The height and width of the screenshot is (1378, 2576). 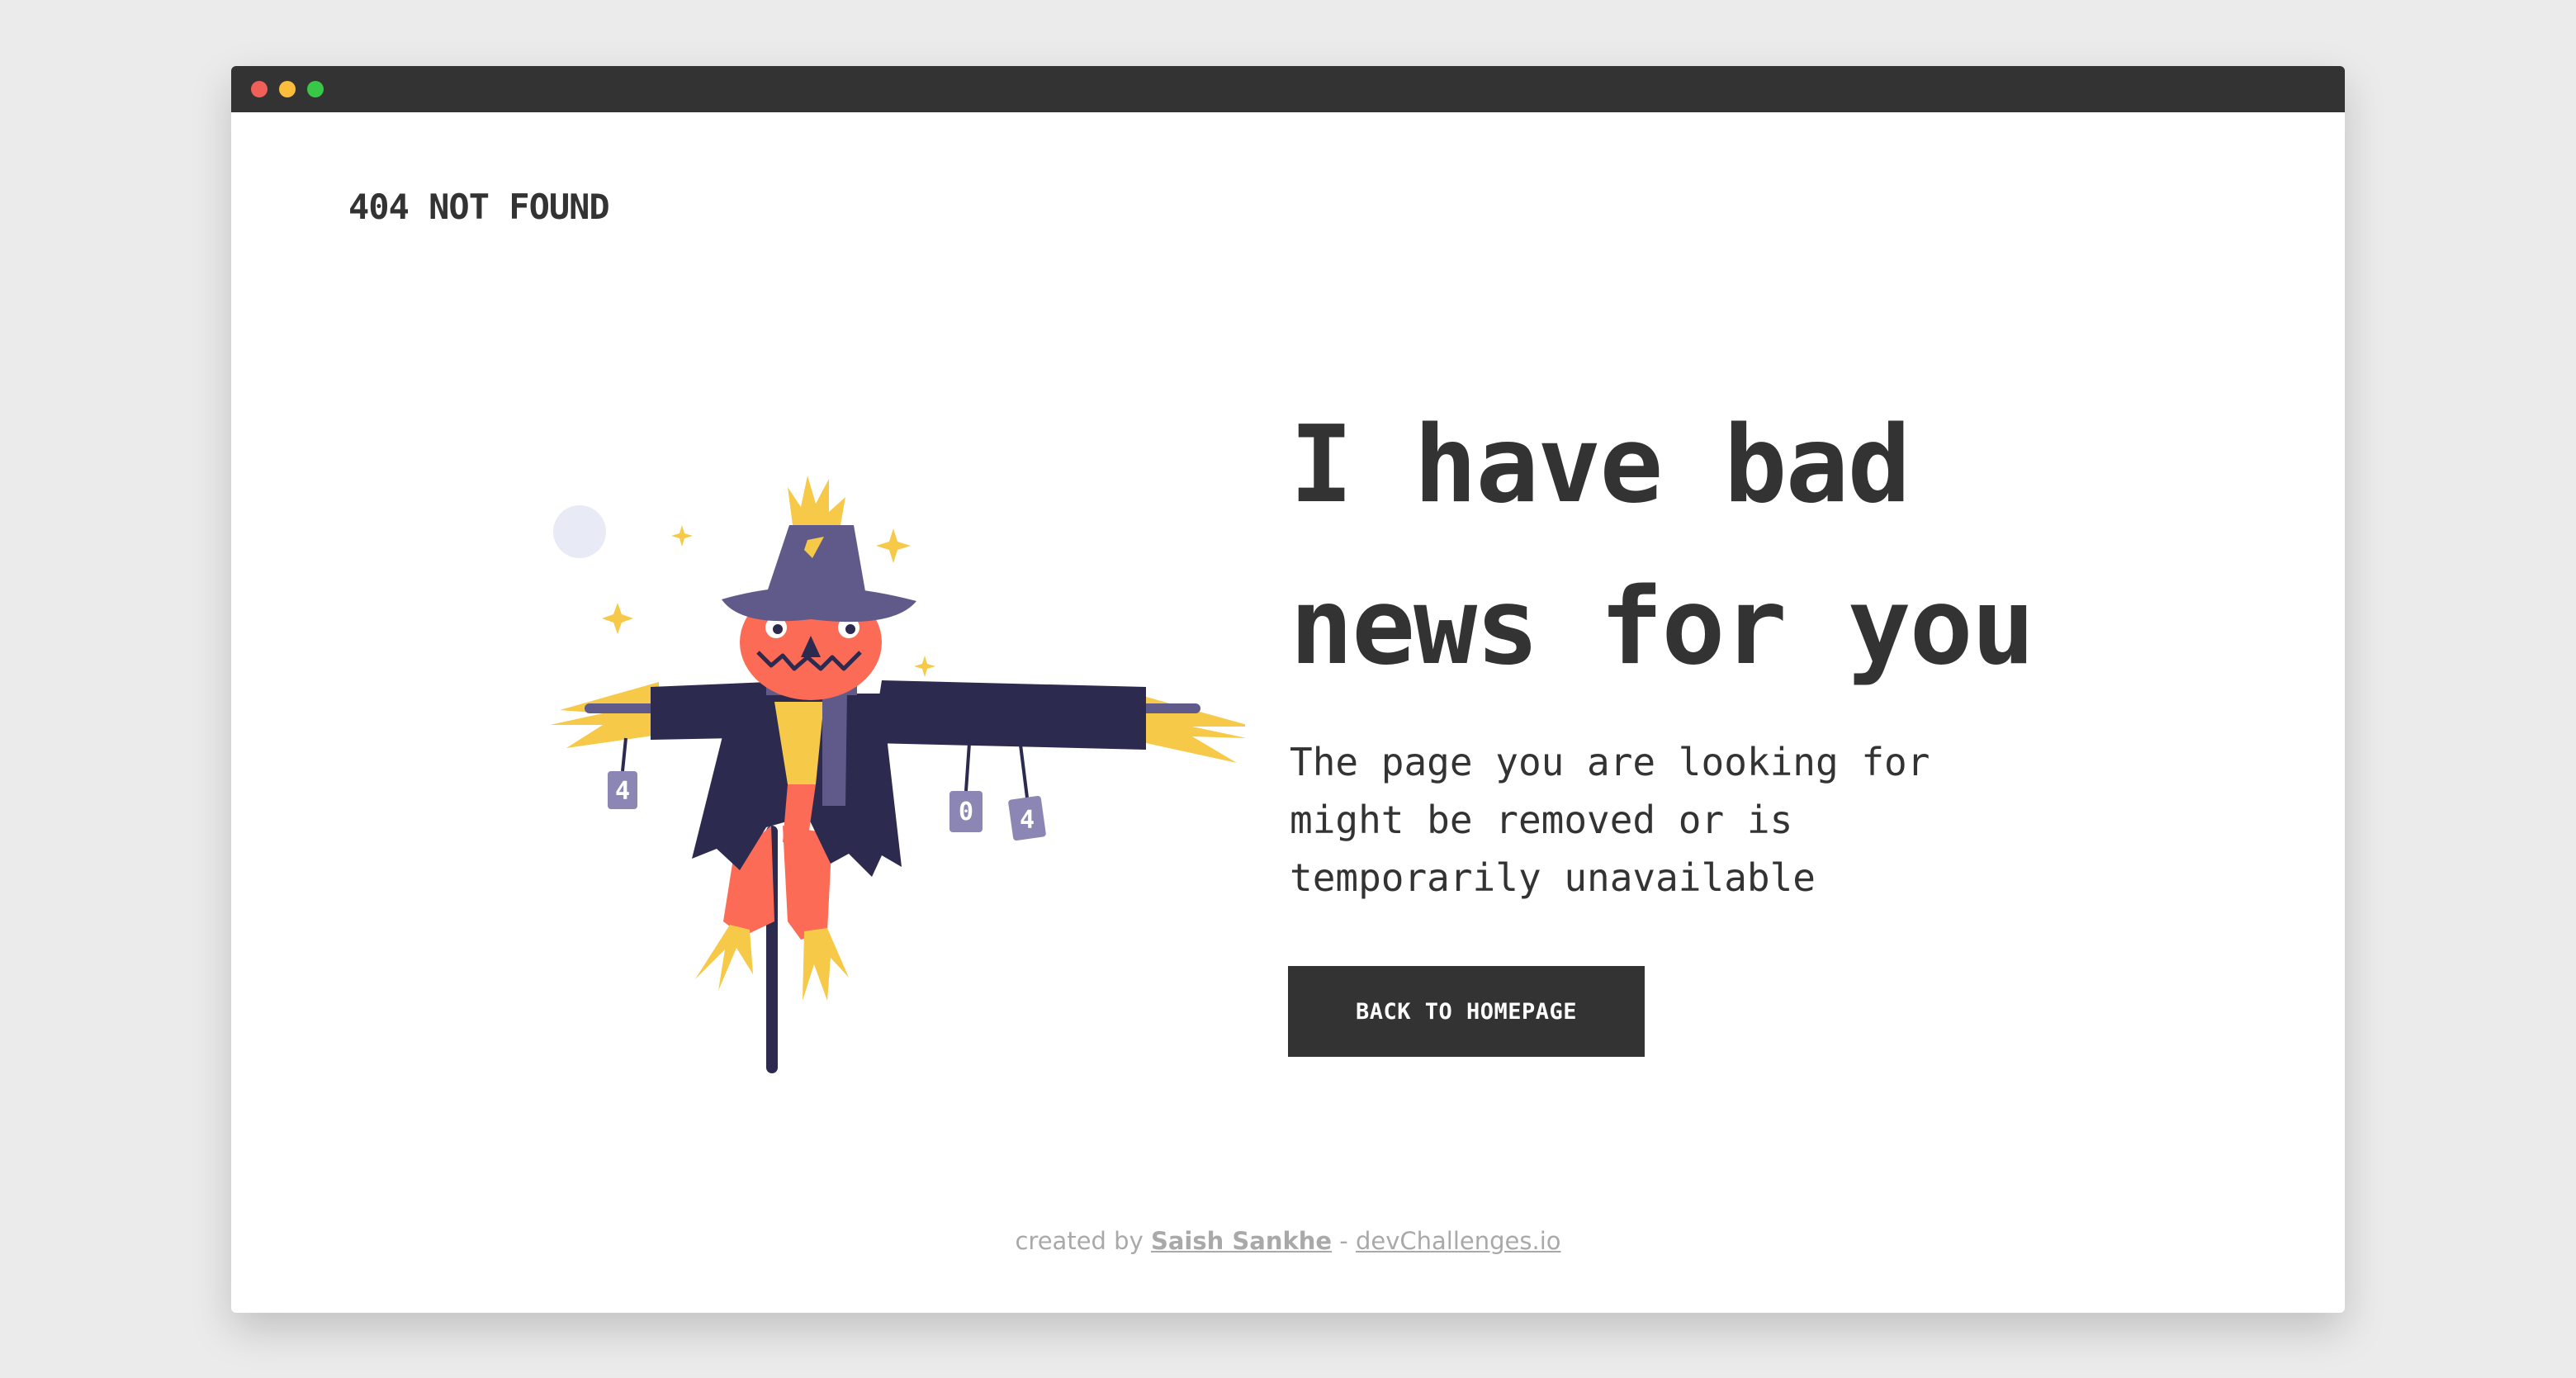 What do you see at coordinates (966, 812) in the screenshot?
I see `can-label-0: 0` at bounding box center [966, 812].